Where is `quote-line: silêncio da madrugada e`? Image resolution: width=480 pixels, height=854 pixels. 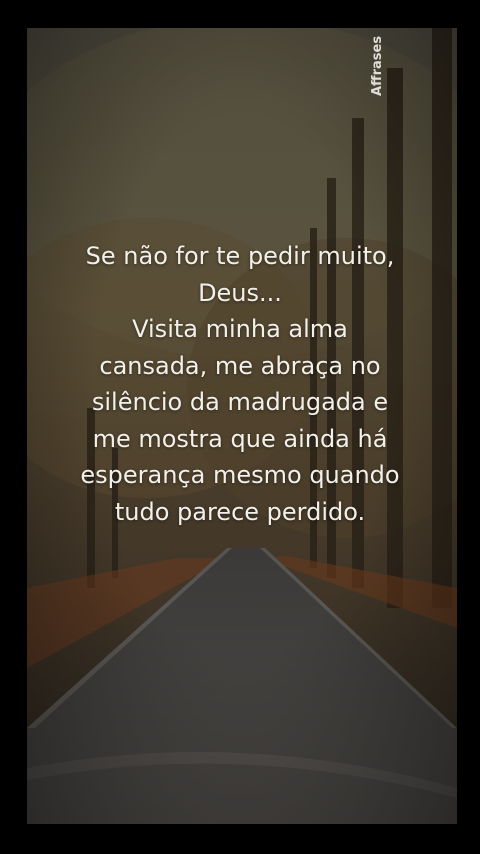
quote-line: silêncio da madrugada e is located at coordinates (240, 402).